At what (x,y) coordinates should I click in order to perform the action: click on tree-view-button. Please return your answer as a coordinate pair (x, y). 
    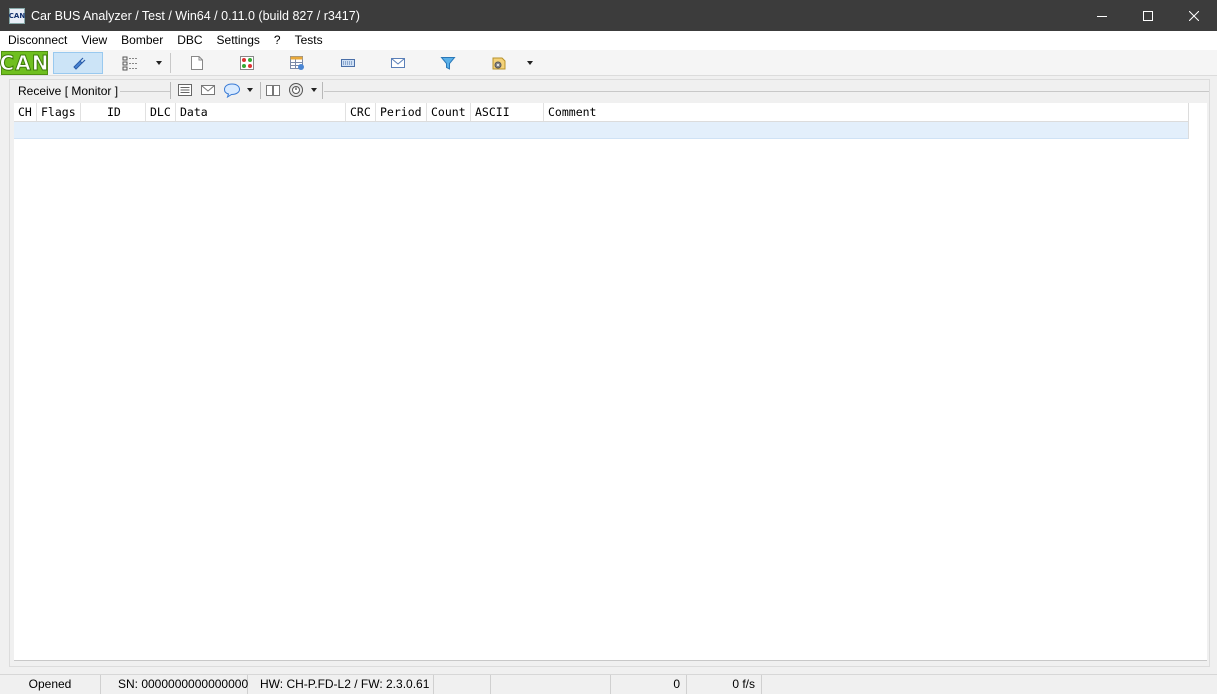
    Looking at the image, I should click on (130, 63).